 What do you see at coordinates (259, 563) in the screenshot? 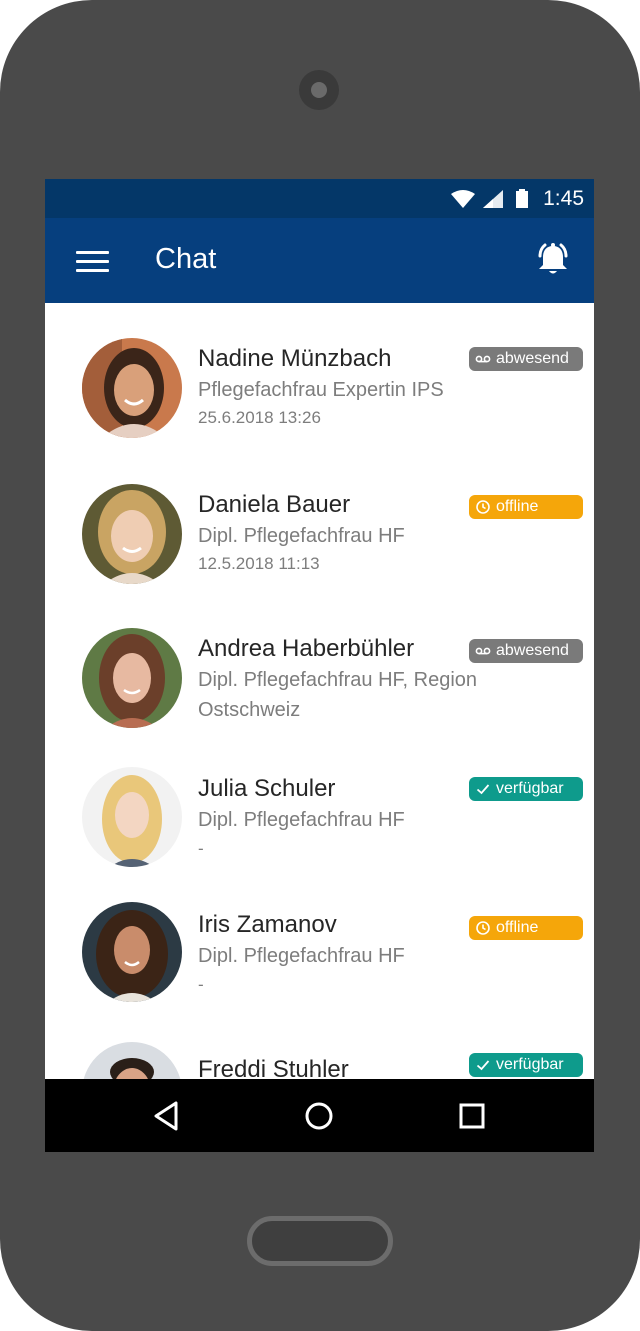
I see `last-message-date: 12.5.2018 11:13` at bounding box center [259, 563].